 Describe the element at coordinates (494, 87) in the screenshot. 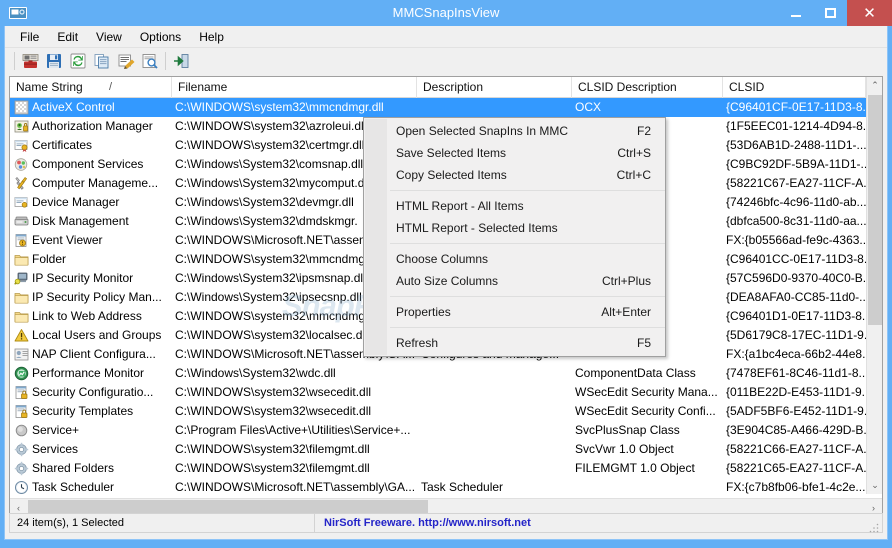

I see `column-header-description: Description` at that location.